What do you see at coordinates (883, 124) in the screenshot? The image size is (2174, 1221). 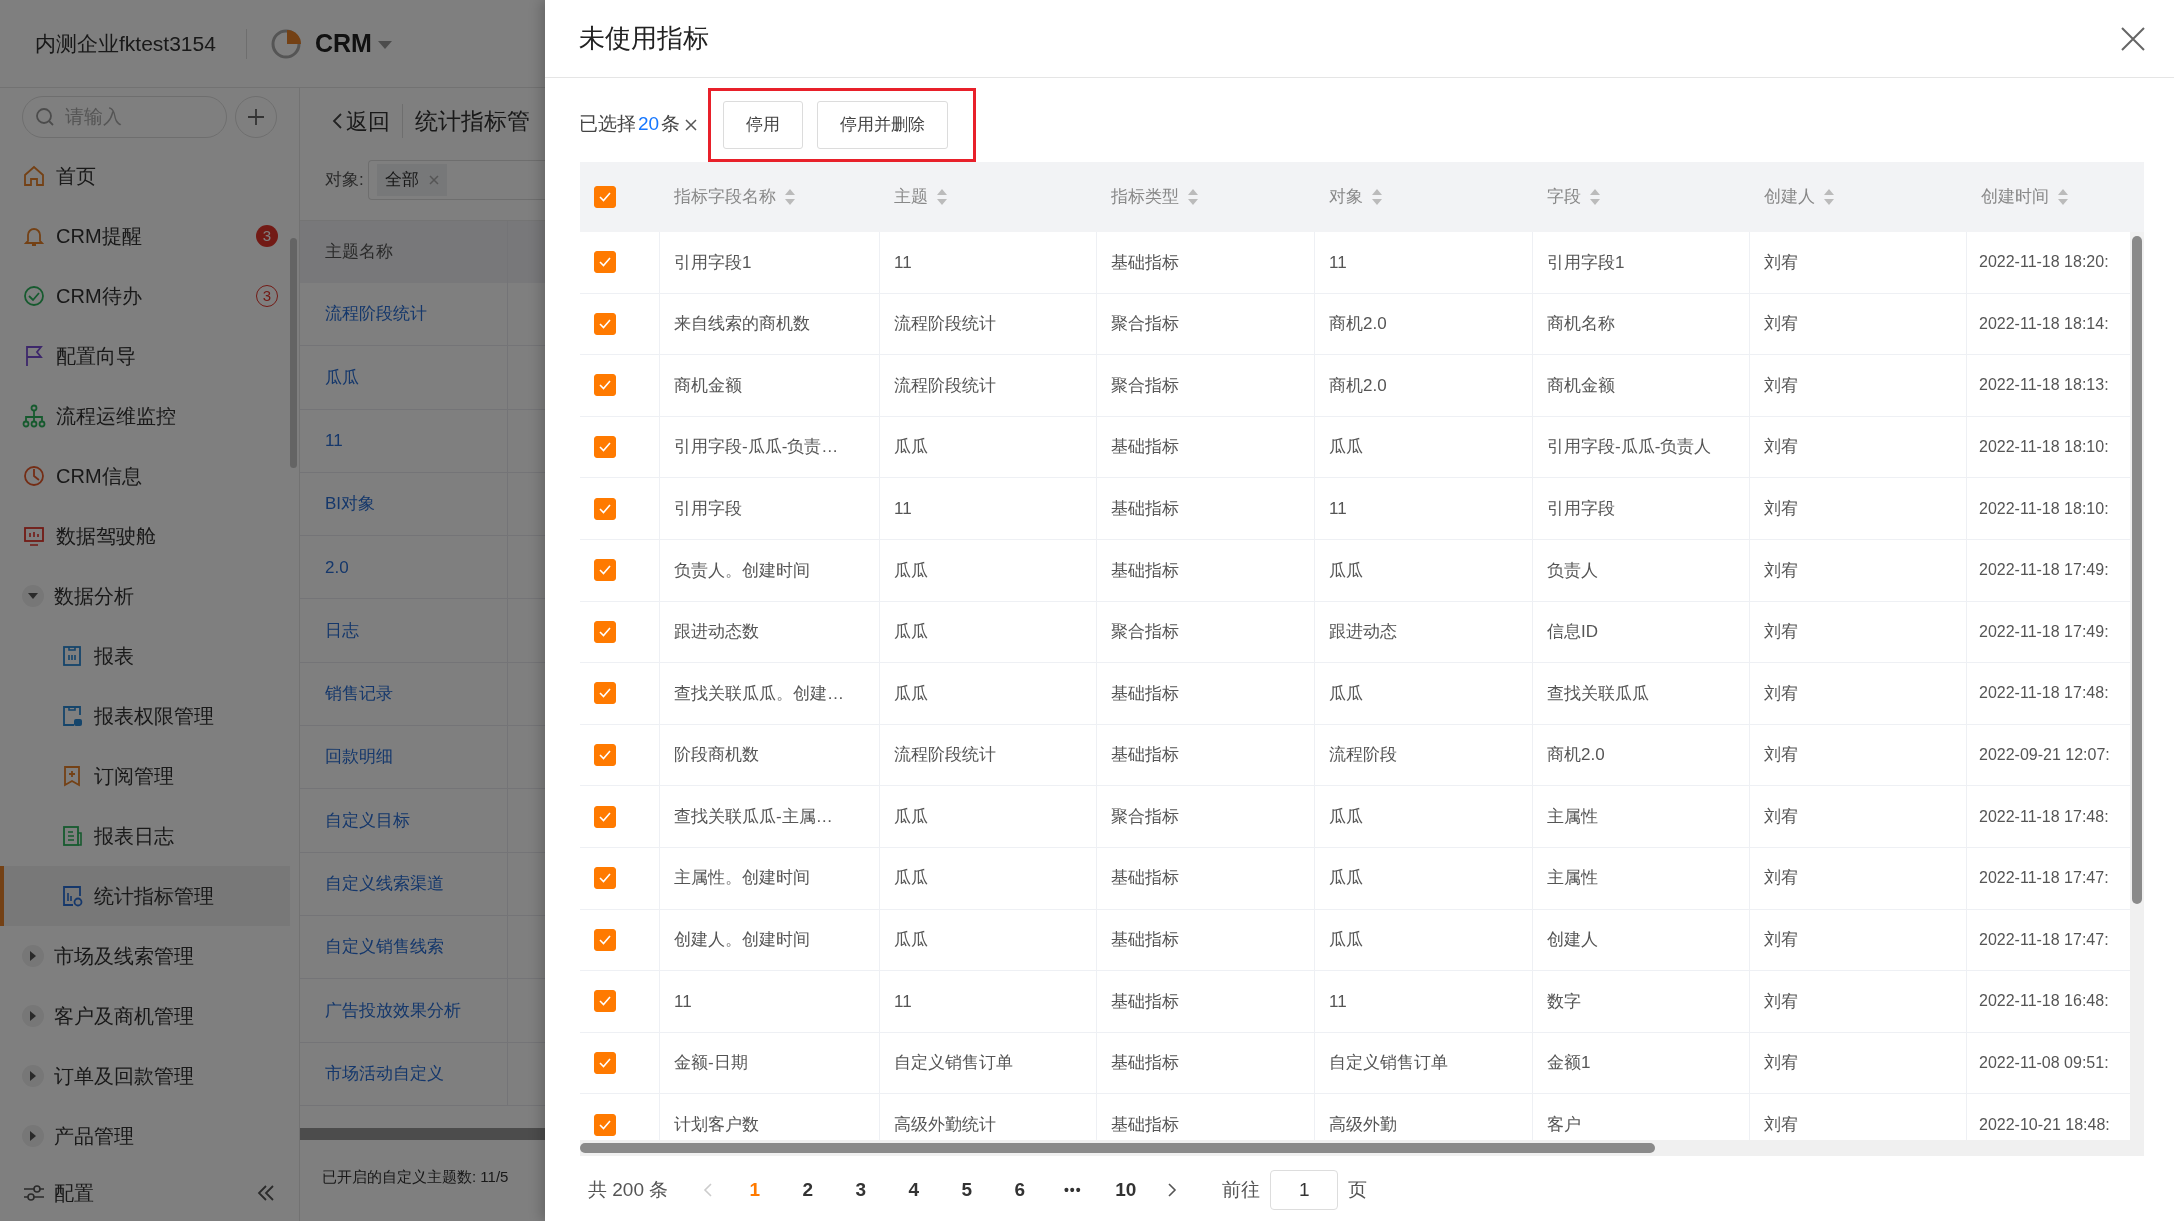 I see `action-button: 停用并删除` at bounding box center [883, 124].